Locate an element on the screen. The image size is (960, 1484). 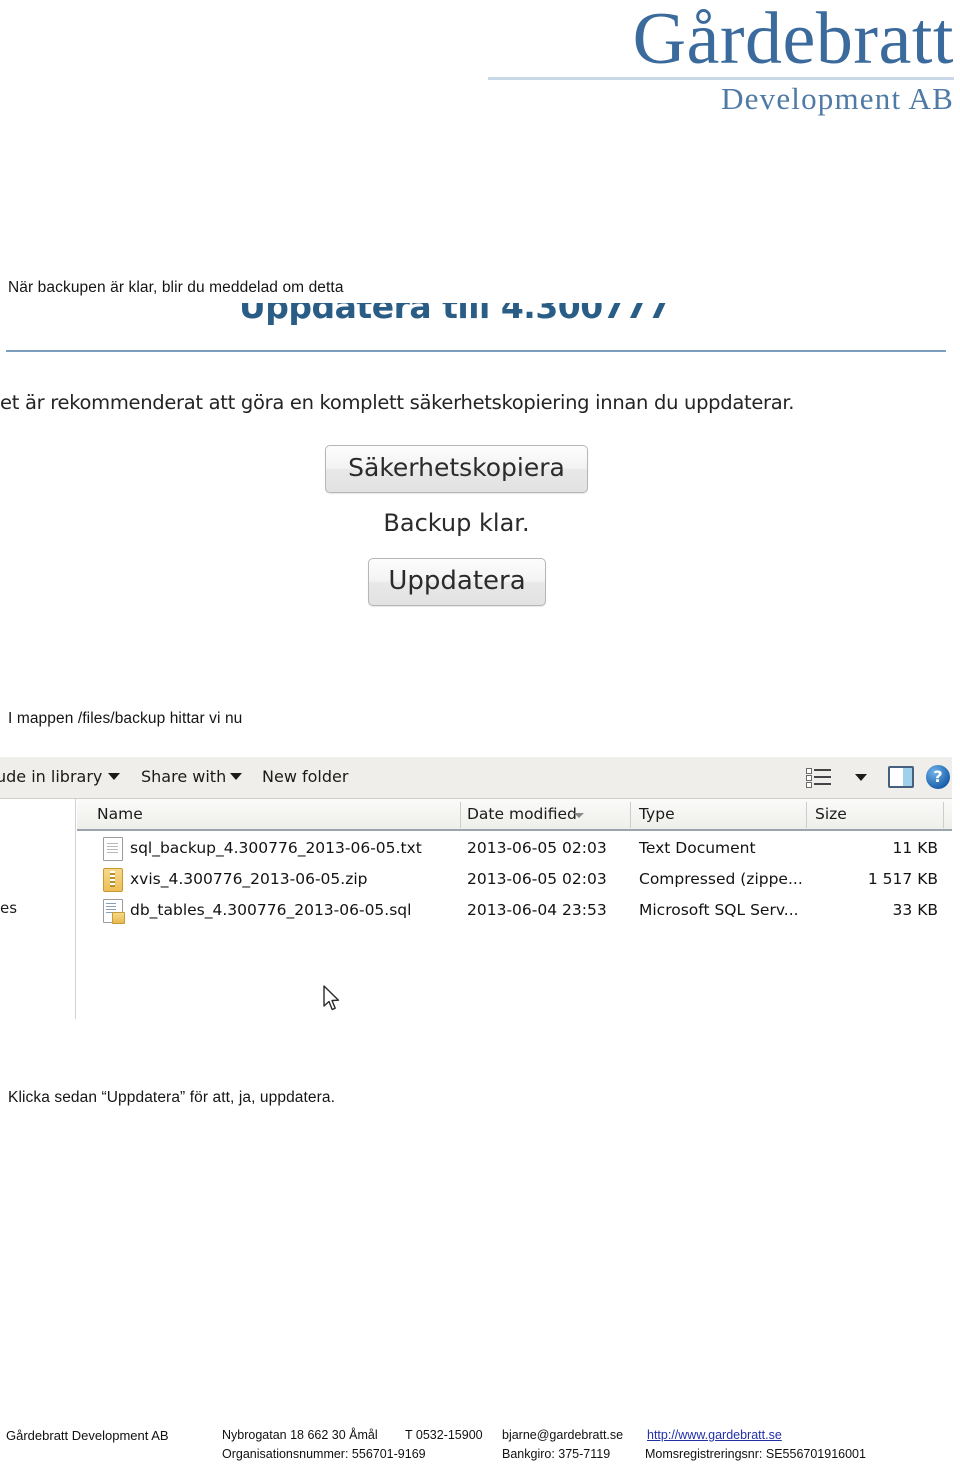
file-size: 33 KB is located at coordinates (915, 910).